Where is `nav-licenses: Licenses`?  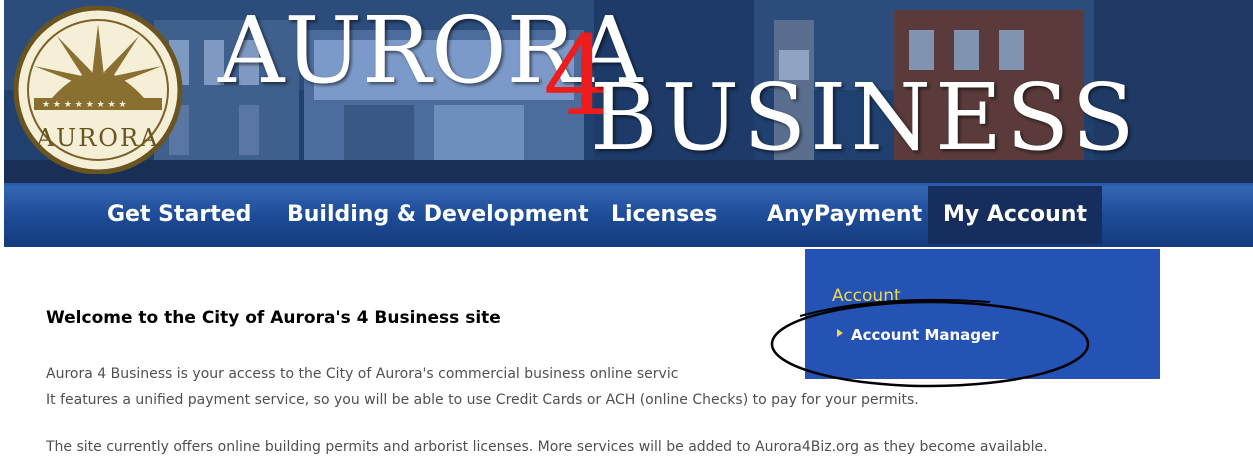
nav-licenses: Licenses is located at coordinates (664, 215).